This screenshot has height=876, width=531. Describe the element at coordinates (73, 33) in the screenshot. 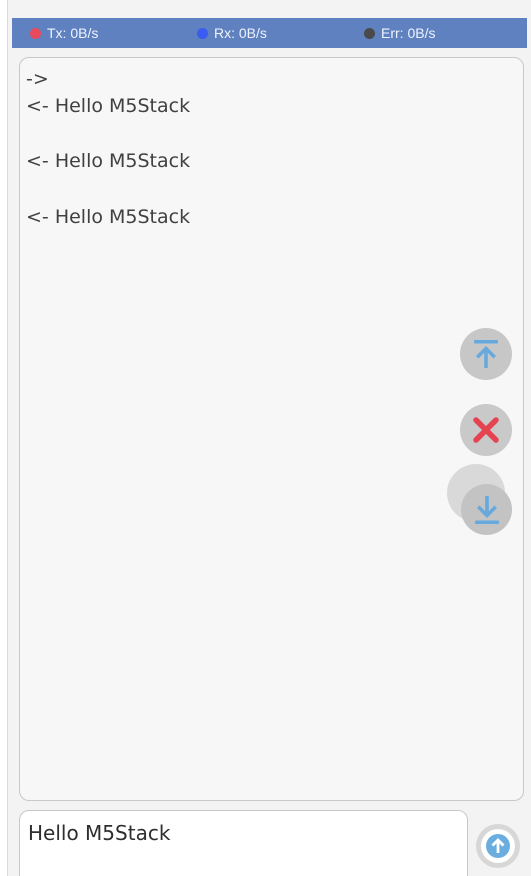

I see `tx-rate-label: Tx: 0B/s` at that location.